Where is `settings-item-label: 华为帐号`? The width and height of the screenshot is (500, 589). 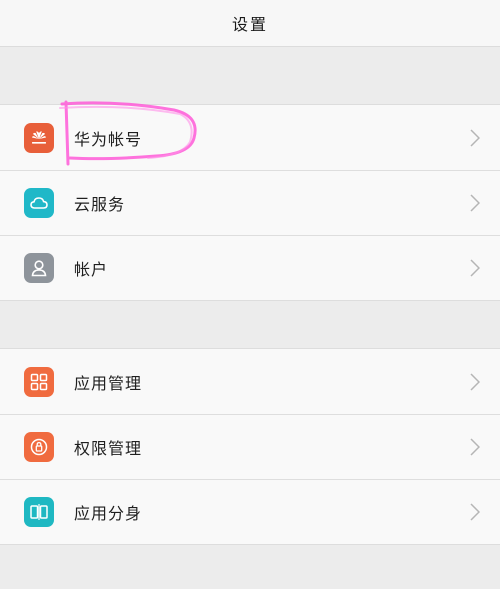 settings-item-label: 华为帐号 is located at coordinates (108, 139).